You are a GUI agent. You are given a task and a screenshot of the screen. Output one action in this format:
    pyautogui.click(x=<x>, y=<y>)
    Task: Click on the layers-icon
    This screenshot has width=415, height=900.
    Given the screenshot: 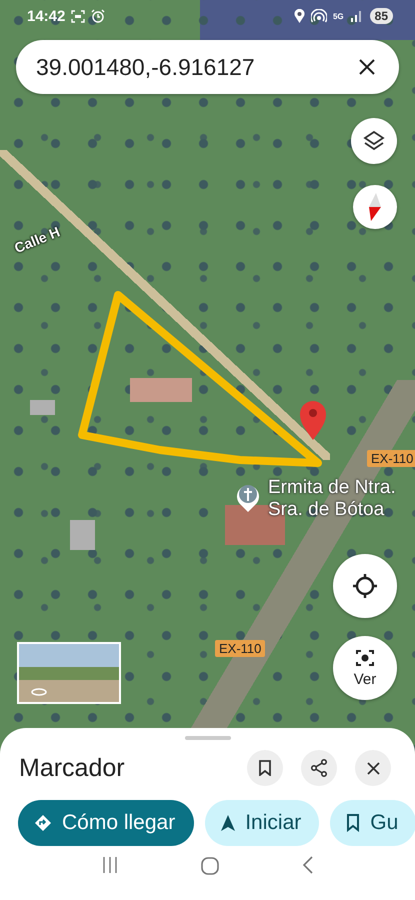 What is the action you would take?
    pyautogui.click(x=374, y=141)
    